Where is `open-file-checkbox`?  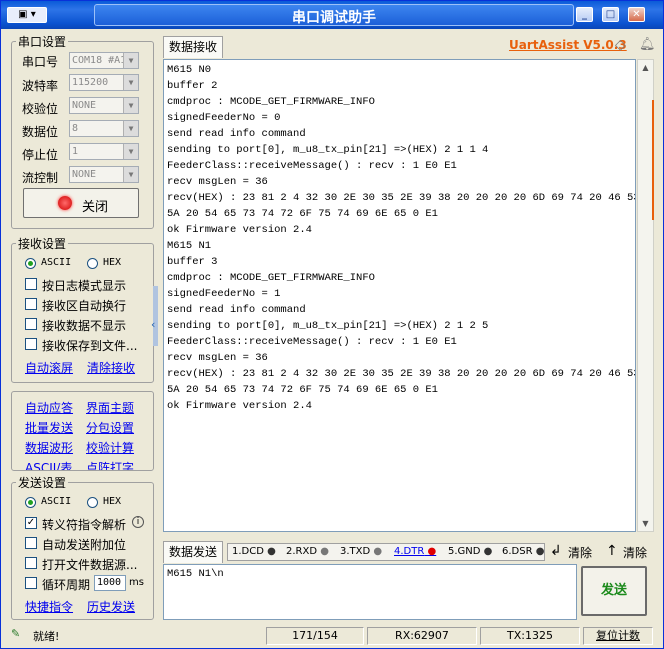 open-file-checkbox is located at coordinates (31, 563).